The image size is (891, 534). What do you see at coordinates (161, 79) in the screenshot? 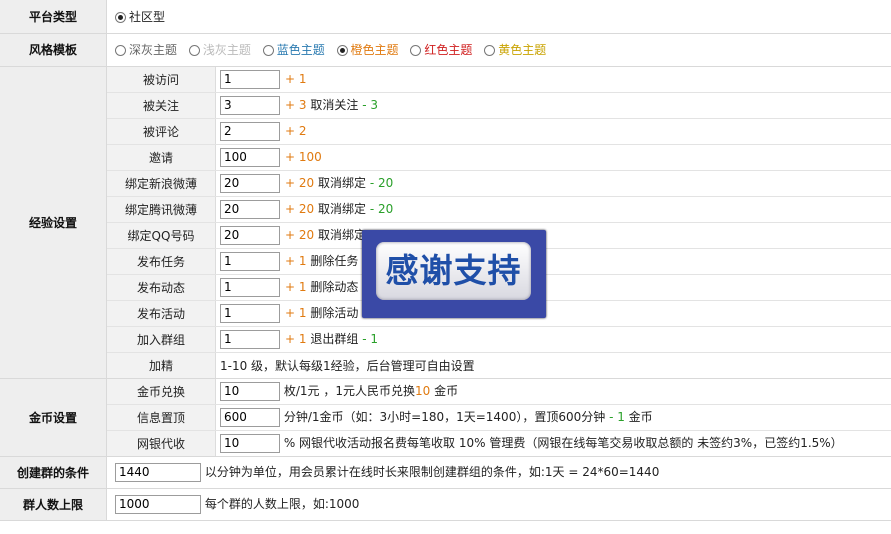
I see `exp-item-label: 被访问` at bounding box center [161, 79].